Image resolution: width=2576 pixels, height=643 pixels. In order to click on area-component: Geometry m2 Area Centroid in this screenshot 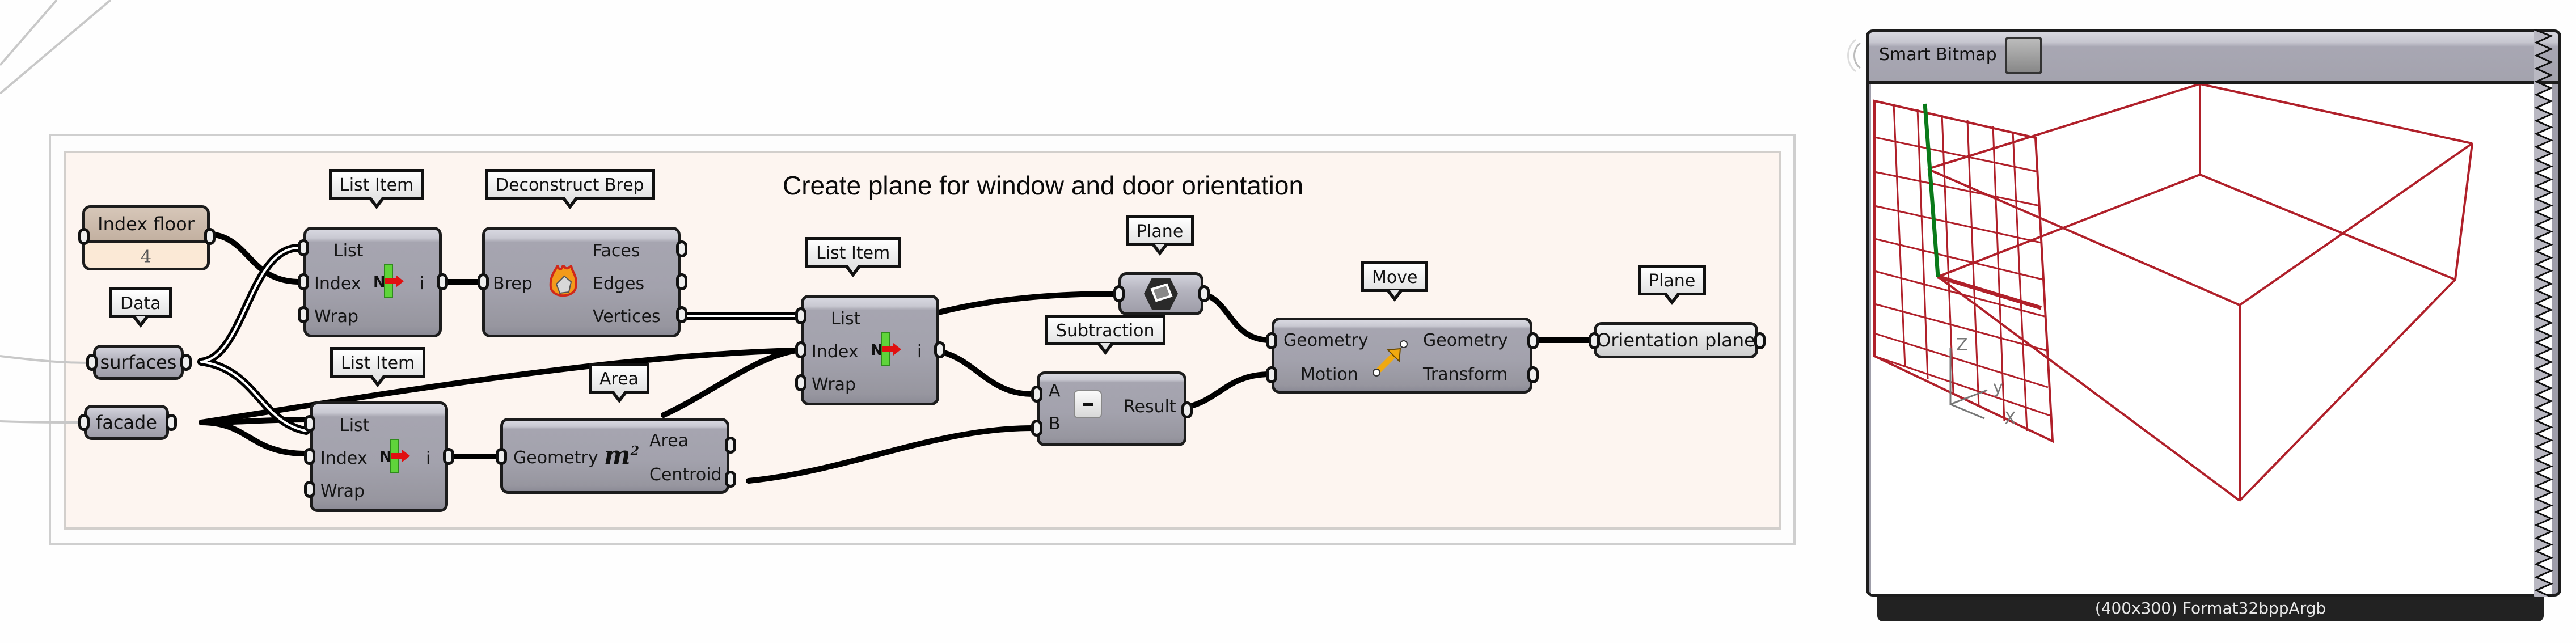, I will do `click(614, 456)`.